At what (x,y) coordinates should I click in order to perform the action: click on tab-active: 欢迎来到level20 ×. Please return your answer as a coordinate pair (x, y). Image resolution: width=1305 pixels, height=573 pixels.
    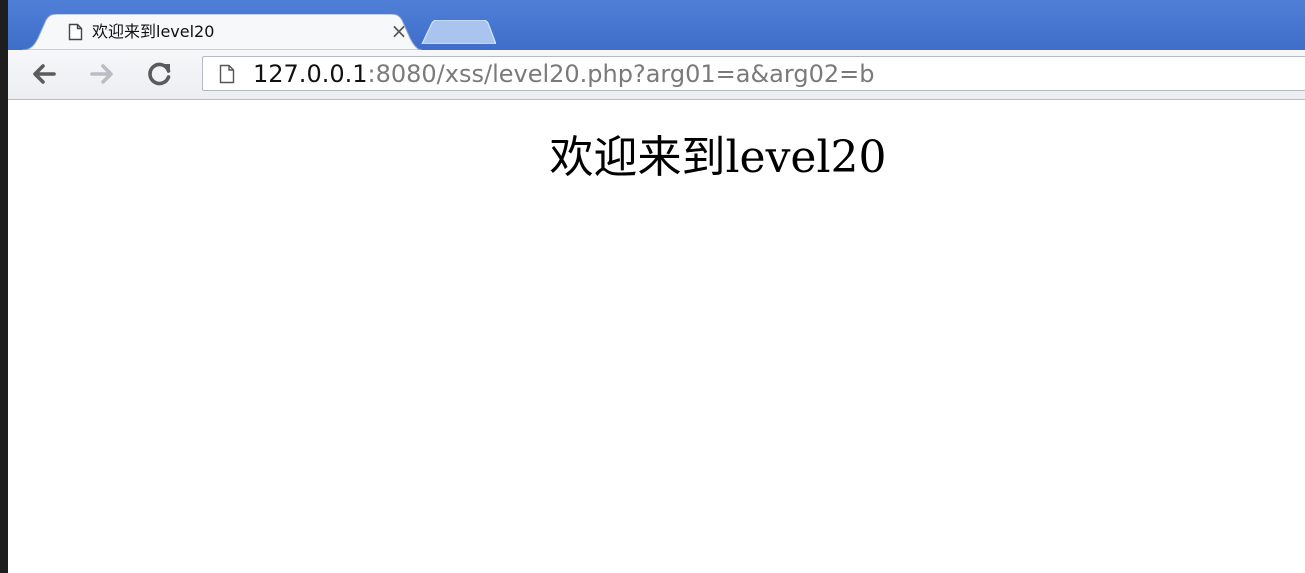
    Looking at the image, I should click on (222, 32).